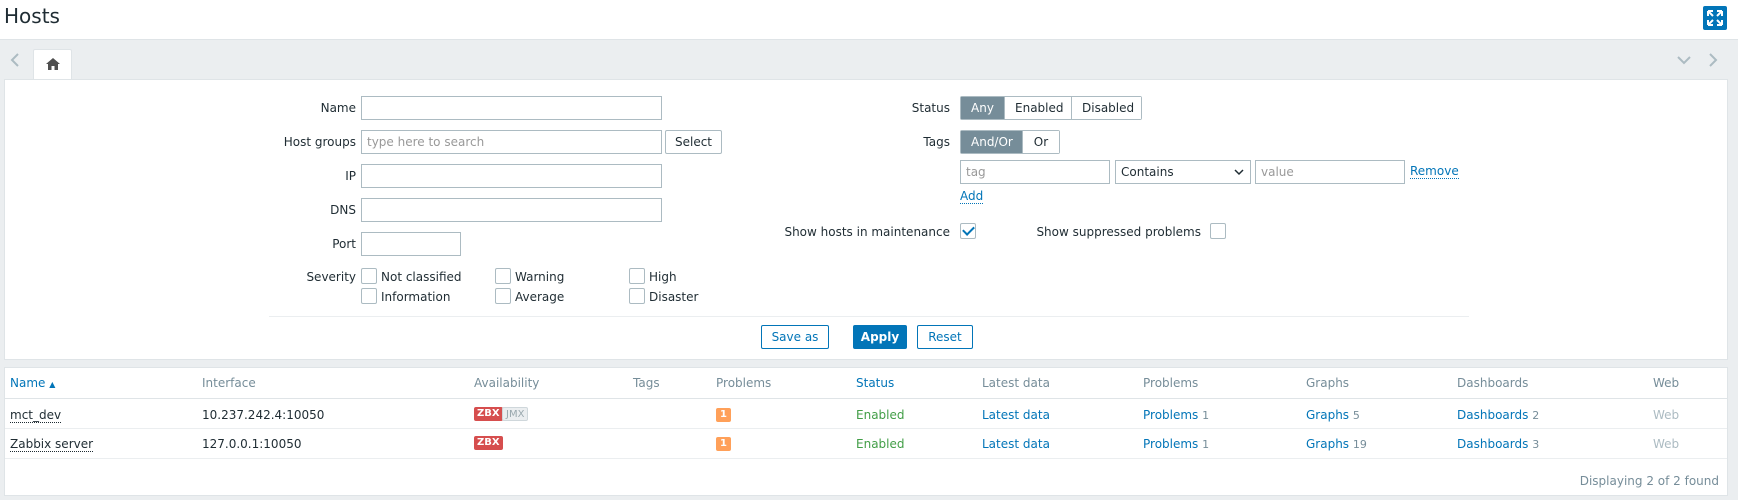 The image size is (1738, 500). Describe the element at coordinates (344, 244) in the screenshot. I see `port-label: Port` at that location.